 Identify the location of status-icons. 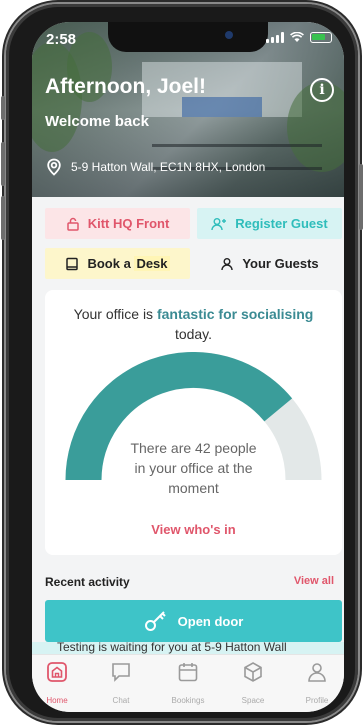
(299, 37).